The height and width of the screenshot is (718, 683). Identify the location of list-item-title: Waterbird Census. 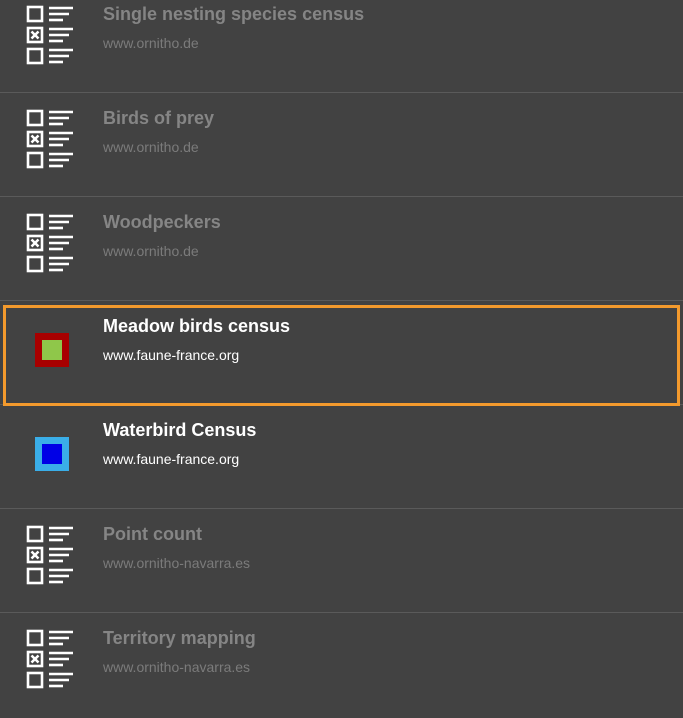
(180, 430).